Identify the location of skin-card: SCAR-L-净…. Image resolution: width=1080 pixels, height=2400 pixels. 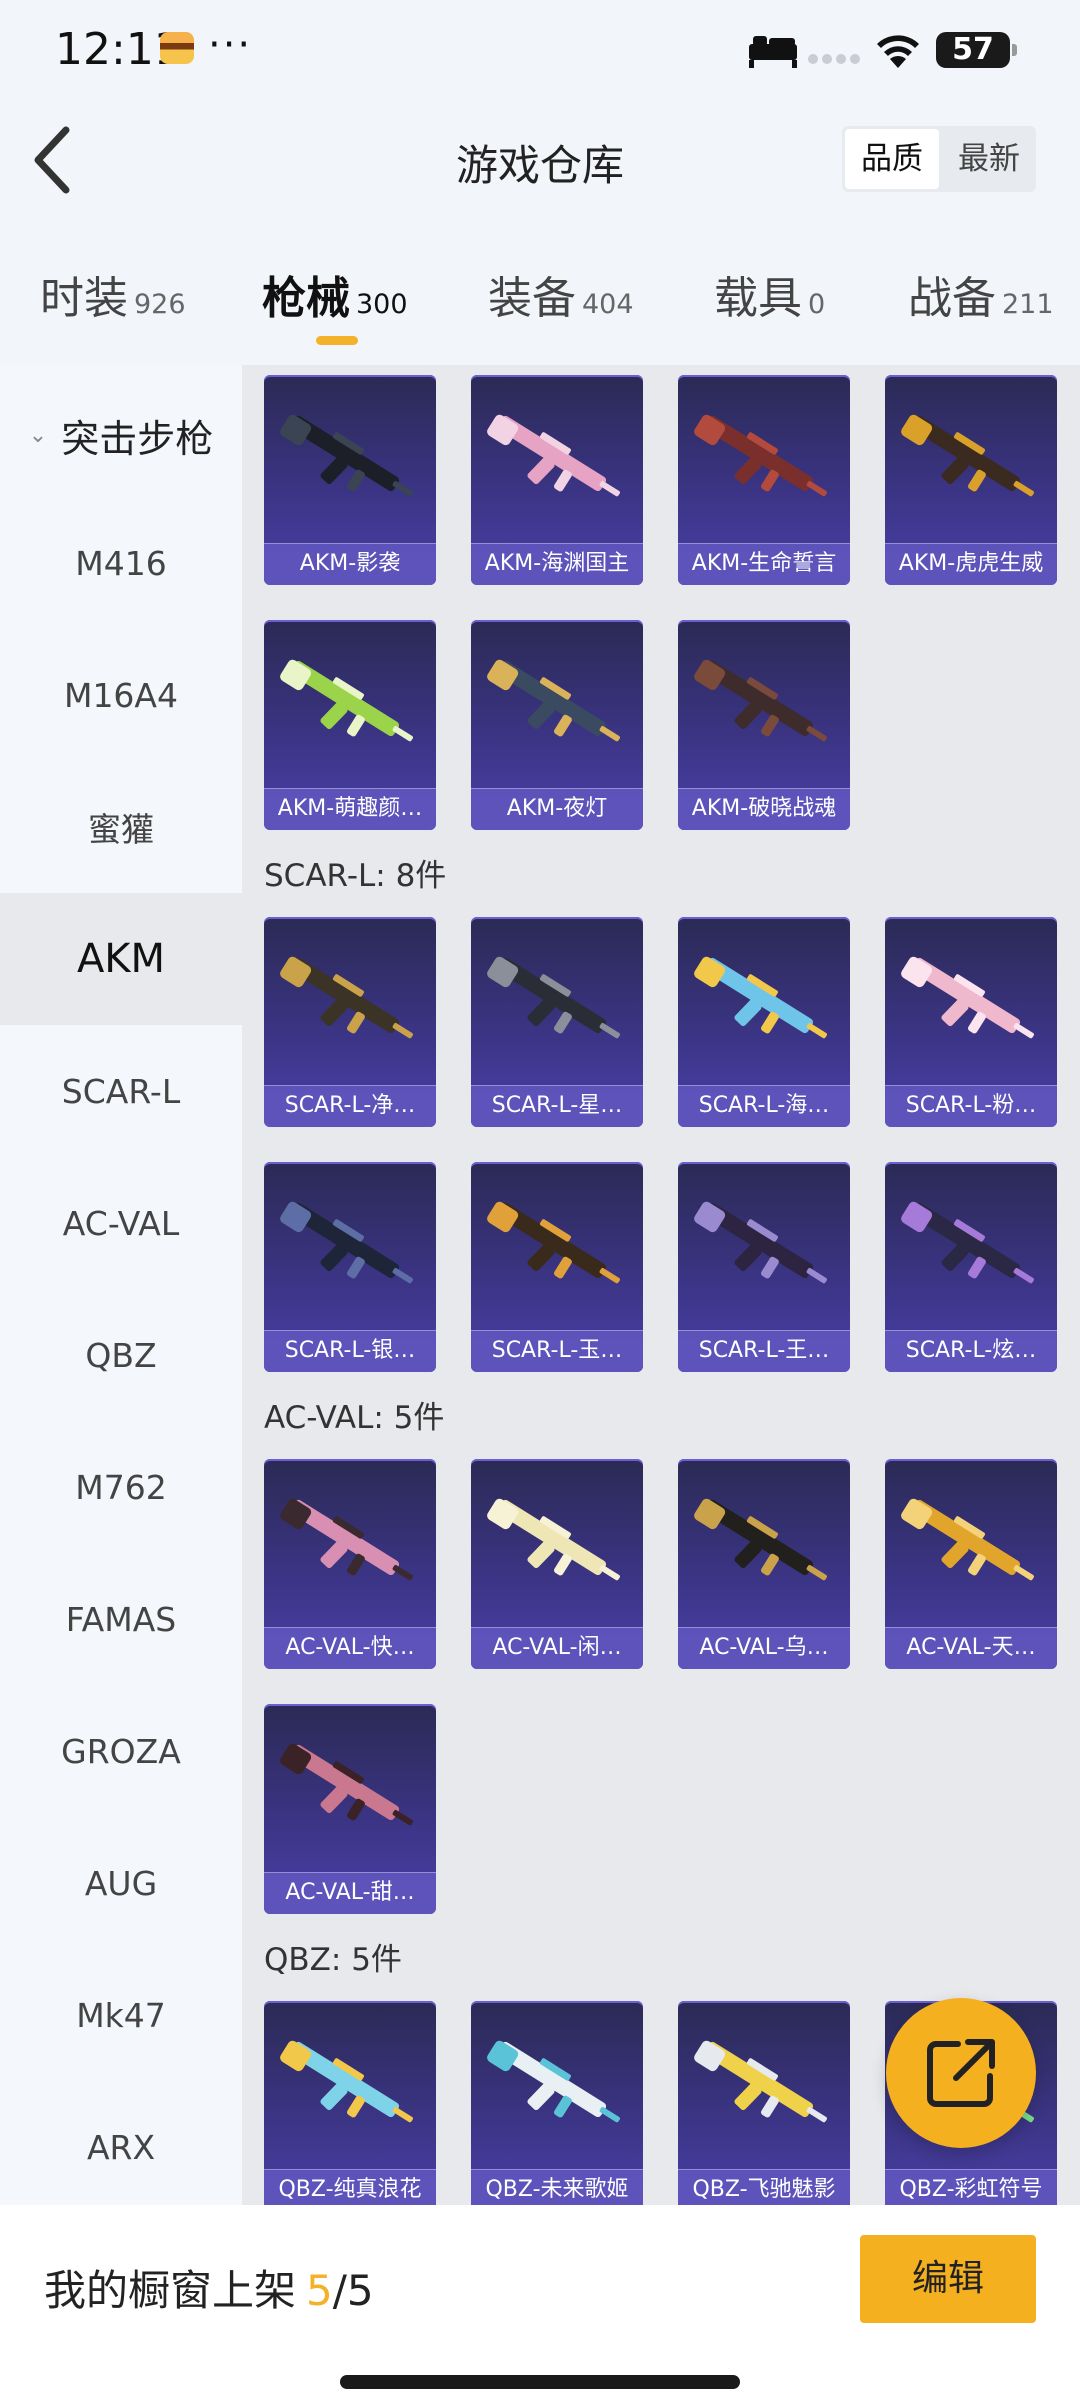
(350, 1022).